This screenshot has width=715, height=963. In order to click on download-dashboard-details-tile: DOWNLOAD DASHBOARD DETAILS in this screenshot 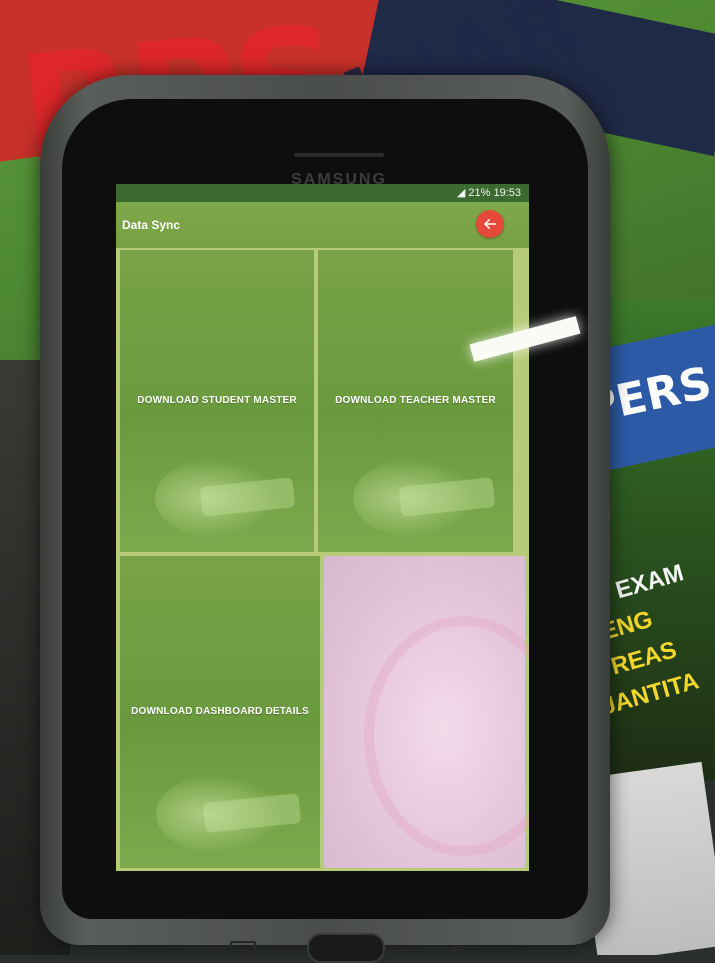, I will do `click(220, 712)`.